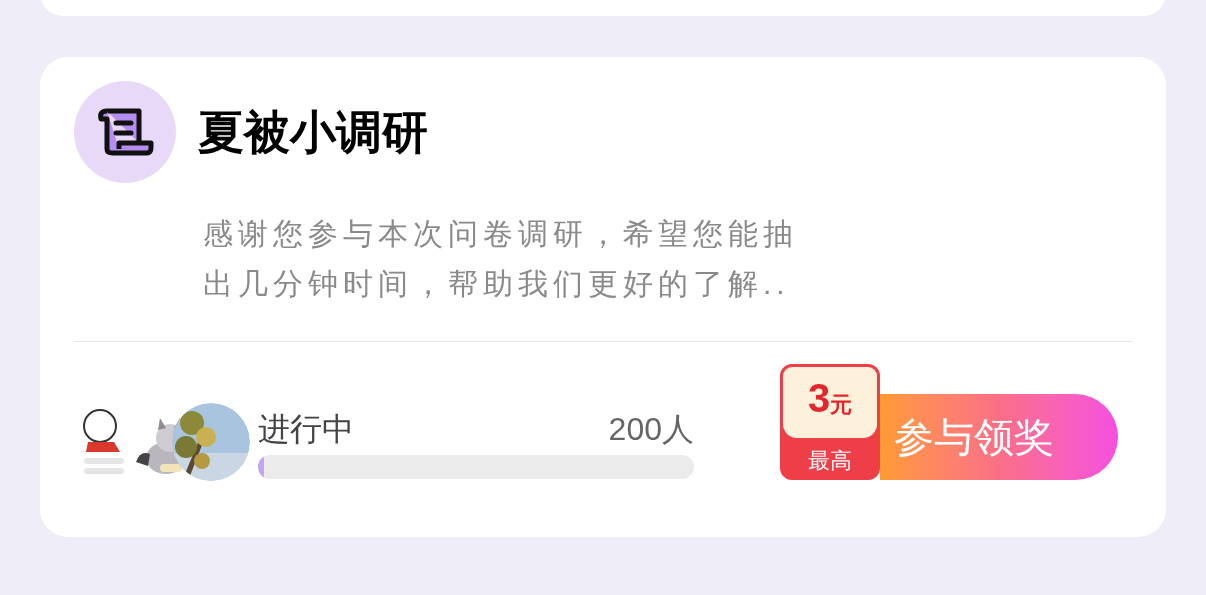 Image resolution: width=1206 pixels, height=595 pixels. I want to click on reward-caption: 最高, so click(830, 461).